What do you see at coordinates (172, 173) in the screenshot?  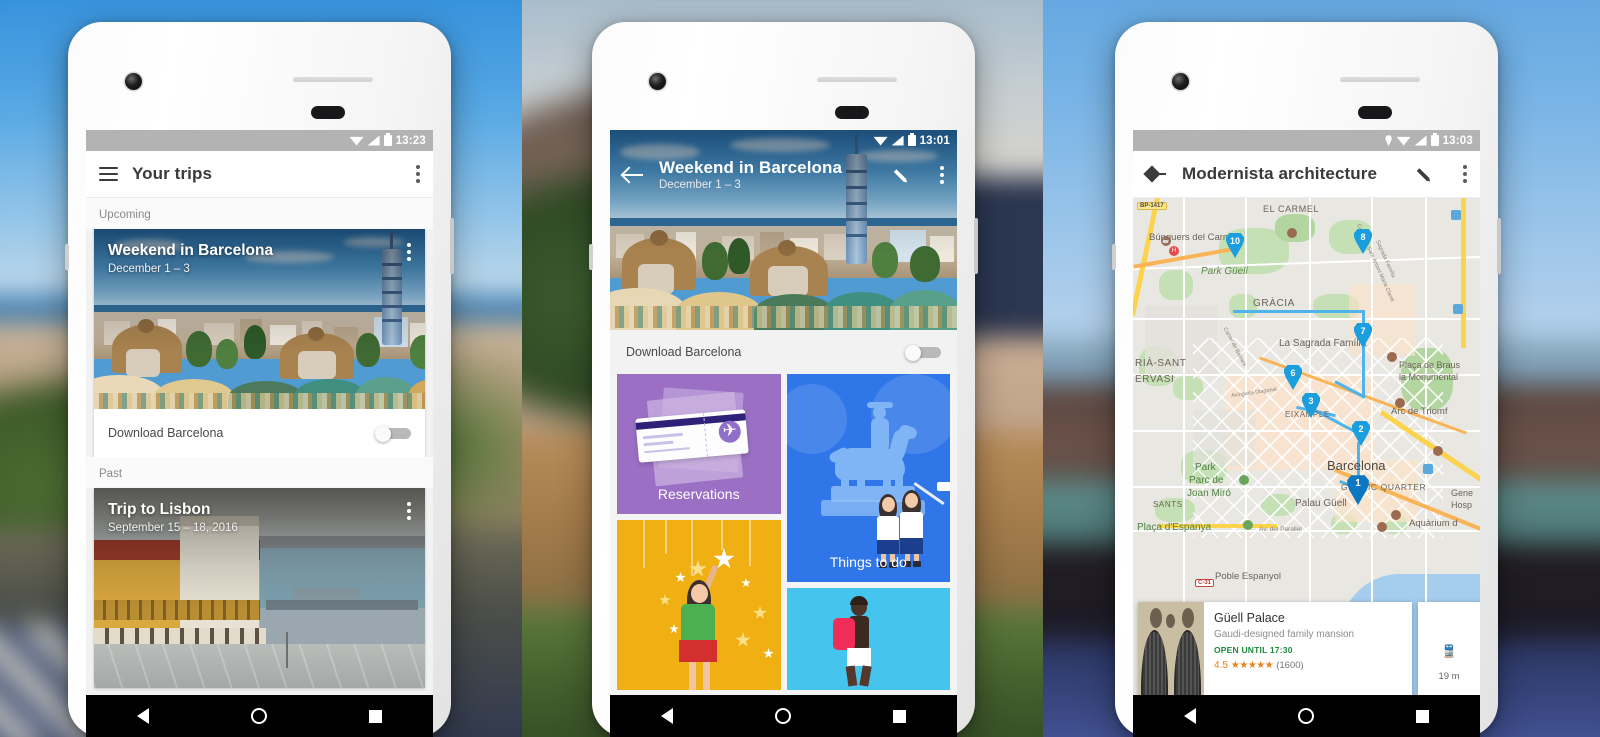 I see `page-title: Your trips` at bounding box center [172, 173].